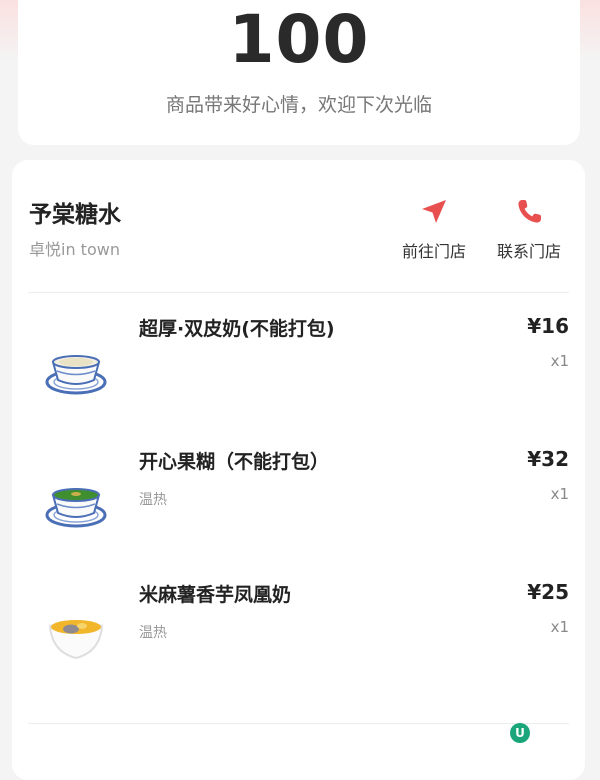  What do you see at coordinates (299, 39) in the screenshot?
I see `points-value: 100` at bounding box center [299, 39].